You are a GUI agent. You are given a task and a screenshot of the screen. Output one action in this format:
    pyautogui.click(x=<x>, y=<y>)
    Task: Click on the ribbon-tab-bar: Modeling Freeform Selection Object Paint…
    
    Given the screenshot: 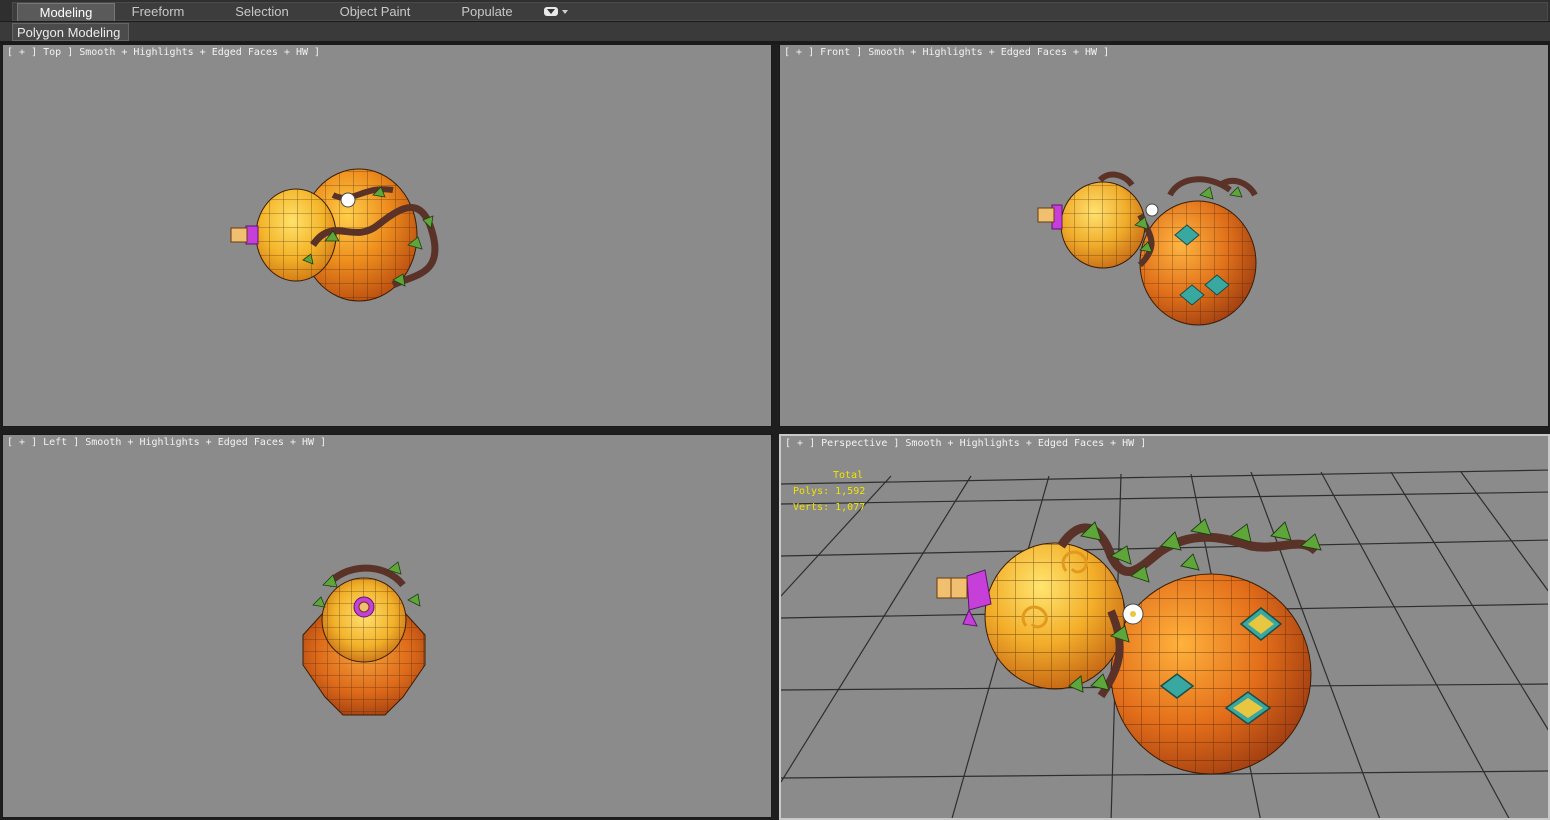 What is the action you would take?
    pyautogui.click(x=775, y=11)
    